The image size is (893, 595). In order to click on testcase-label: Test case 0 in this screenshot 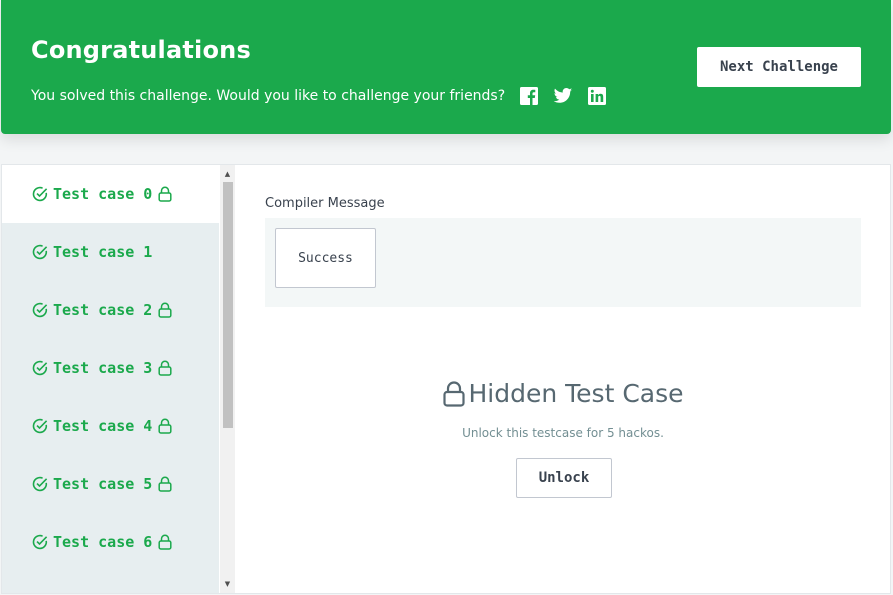, I will do `click(103, 194)`.